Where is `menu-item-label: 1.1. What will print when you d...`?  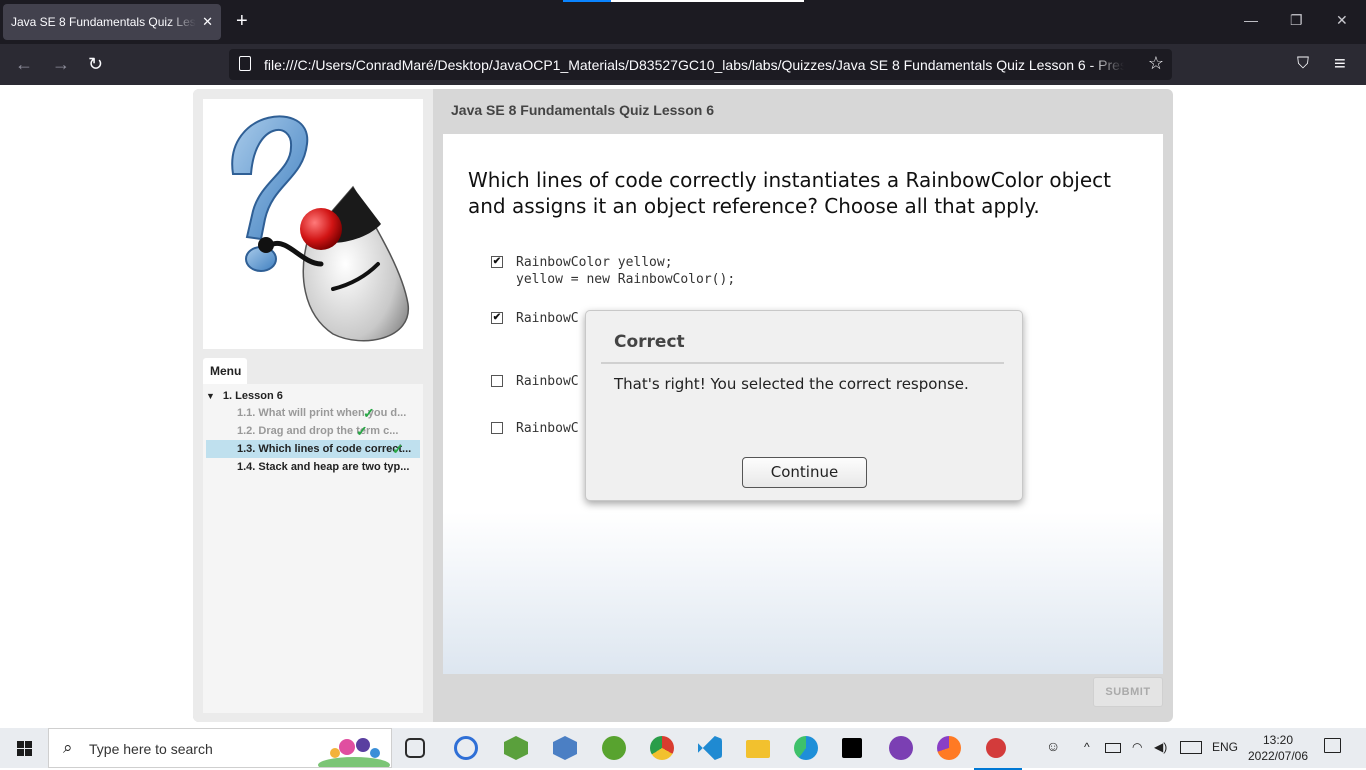
menu-item-label: 1.1. What will print when you d... is located at coordinates (322, 413).